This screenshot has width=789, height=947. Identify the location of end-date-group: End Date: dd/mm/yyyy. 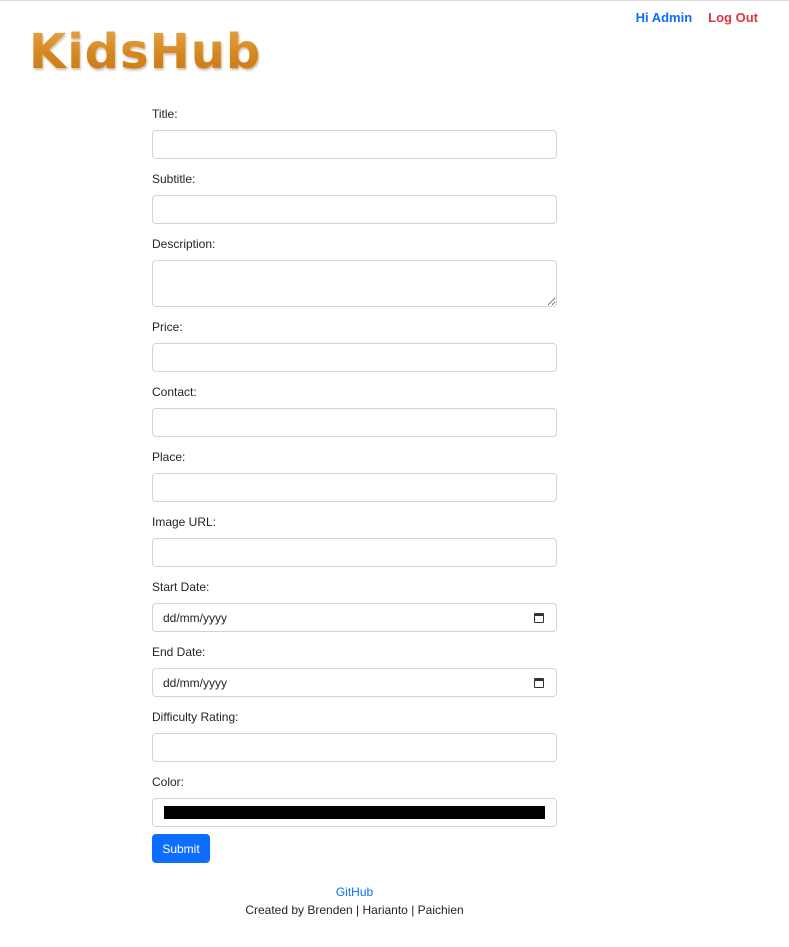
(354, 670).